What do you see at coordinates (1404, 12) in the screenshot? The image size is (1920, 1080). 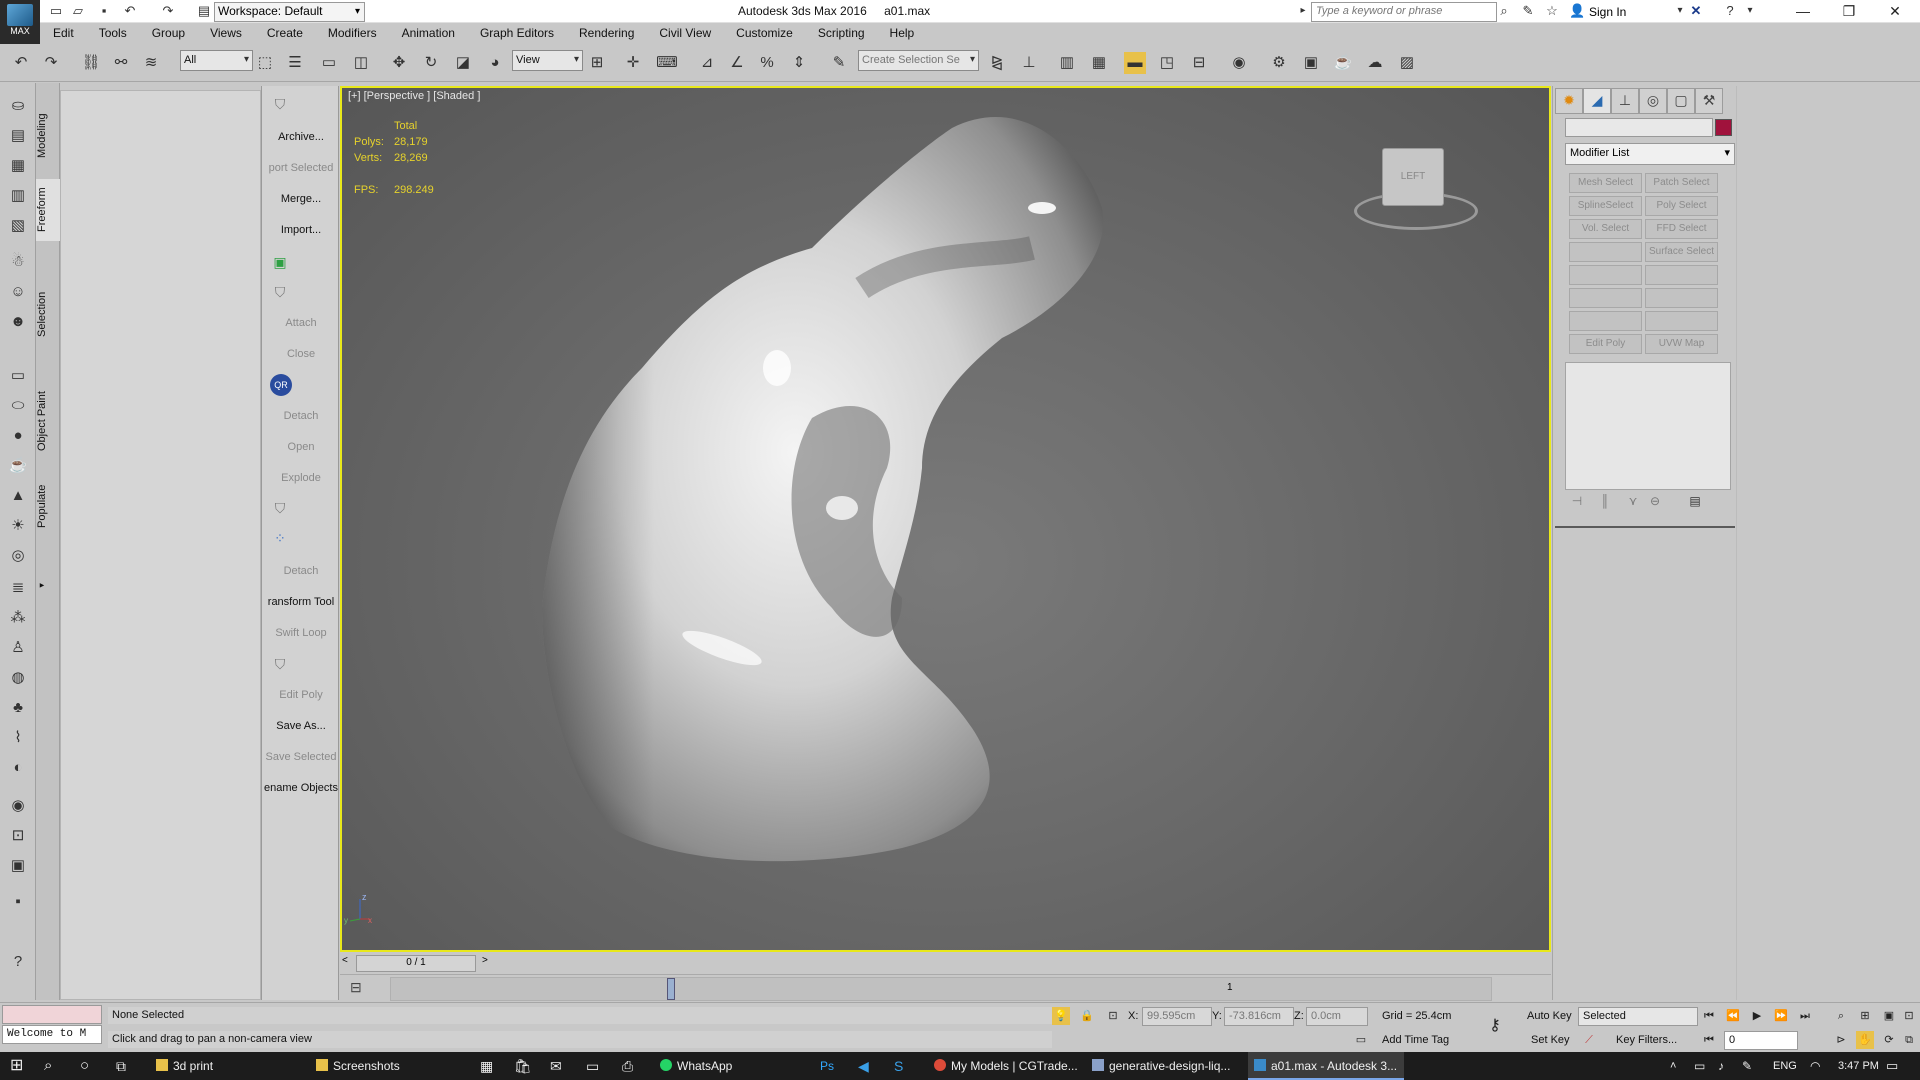 I see `search-input: Type a keyword or phrase` at bounding box center [1404, 12].